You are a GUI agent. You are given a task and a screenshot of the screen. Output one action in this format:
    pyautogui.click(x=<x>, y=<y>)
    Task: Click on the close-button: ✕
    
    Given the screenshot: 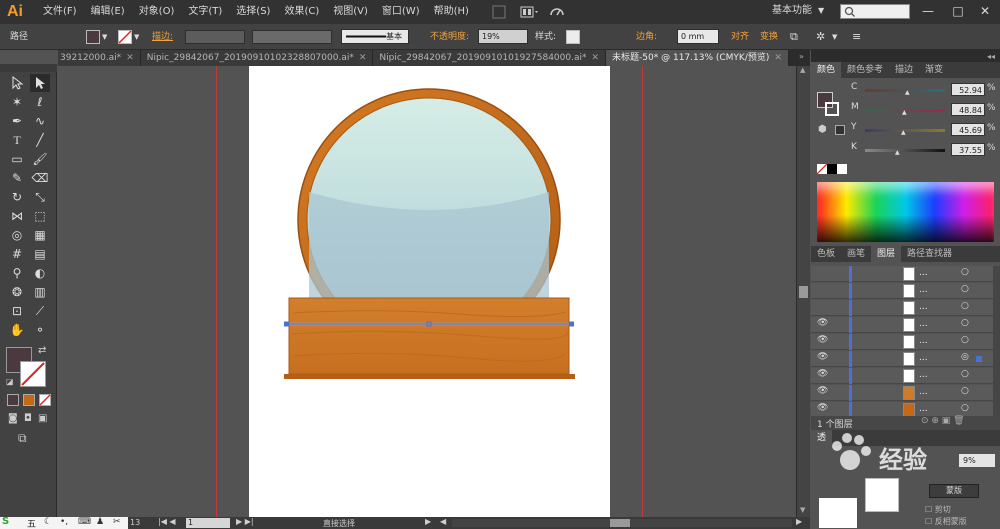 What is the action you would take?
    pyautogui.click(x=985, y=11)
    